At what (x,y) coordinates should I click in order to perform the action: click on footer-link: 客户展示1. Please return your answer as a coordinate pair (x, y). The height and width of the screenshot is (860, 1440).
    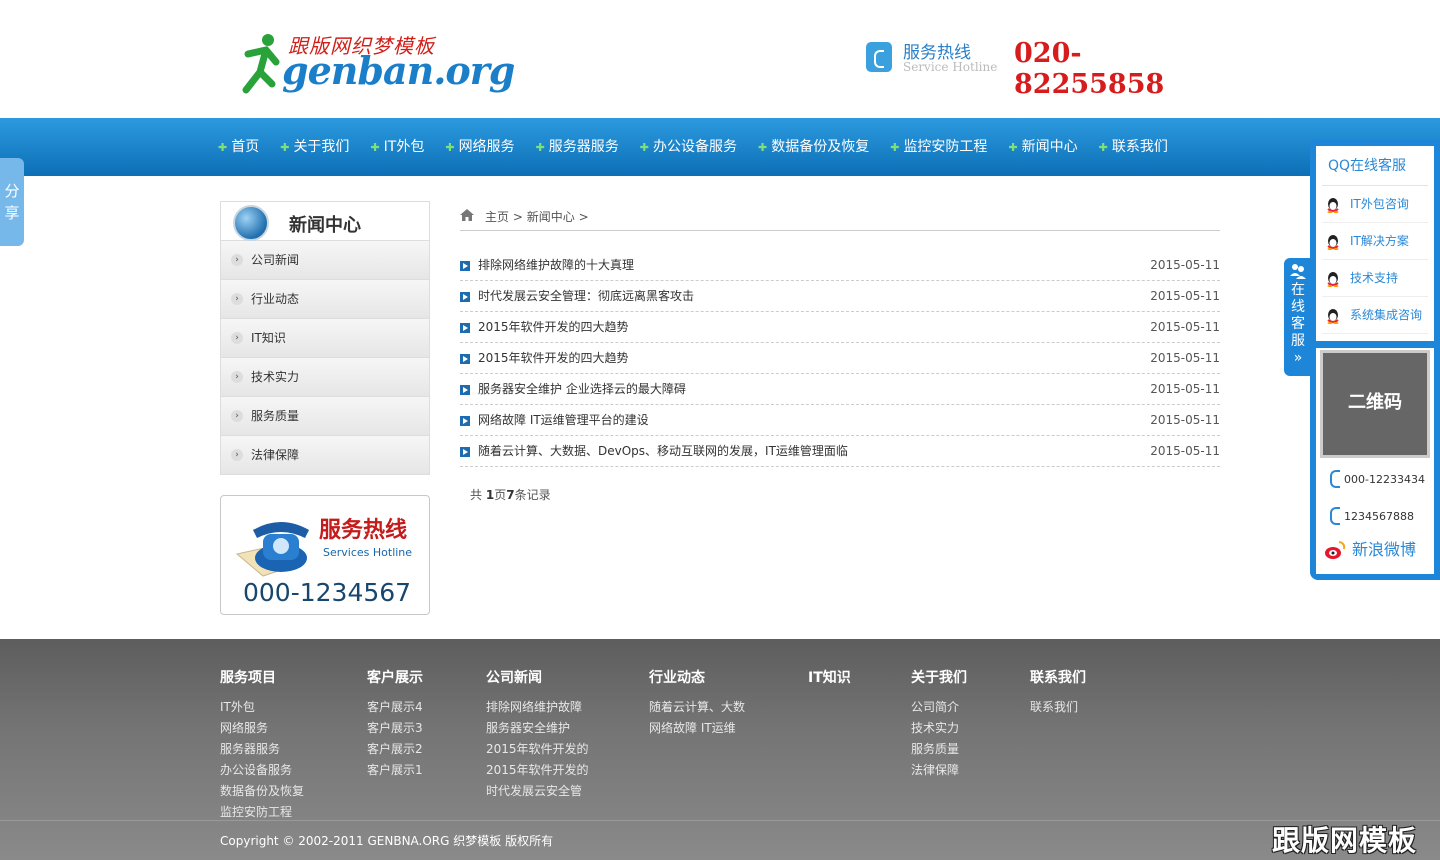
    Looking at the image, I should click on (395, 770).